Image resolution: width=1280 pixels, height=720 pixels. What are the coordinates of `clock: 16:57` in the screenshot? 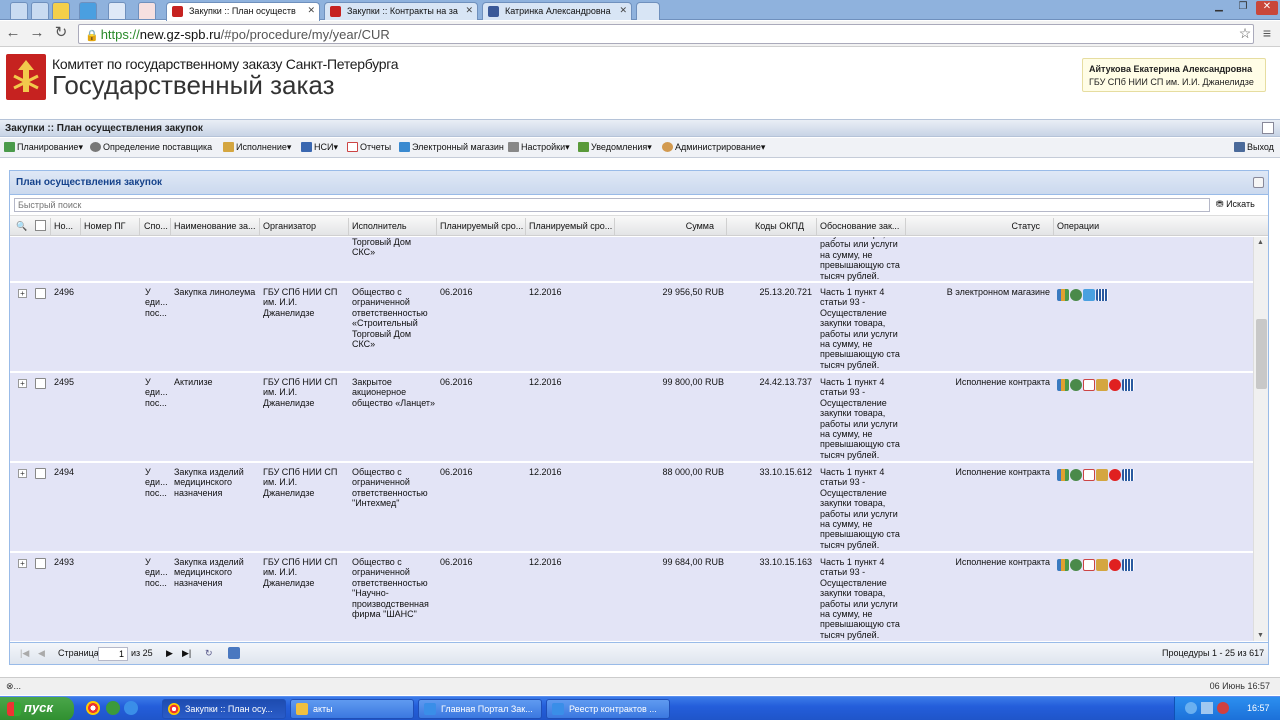 It's located at (1258, 708).